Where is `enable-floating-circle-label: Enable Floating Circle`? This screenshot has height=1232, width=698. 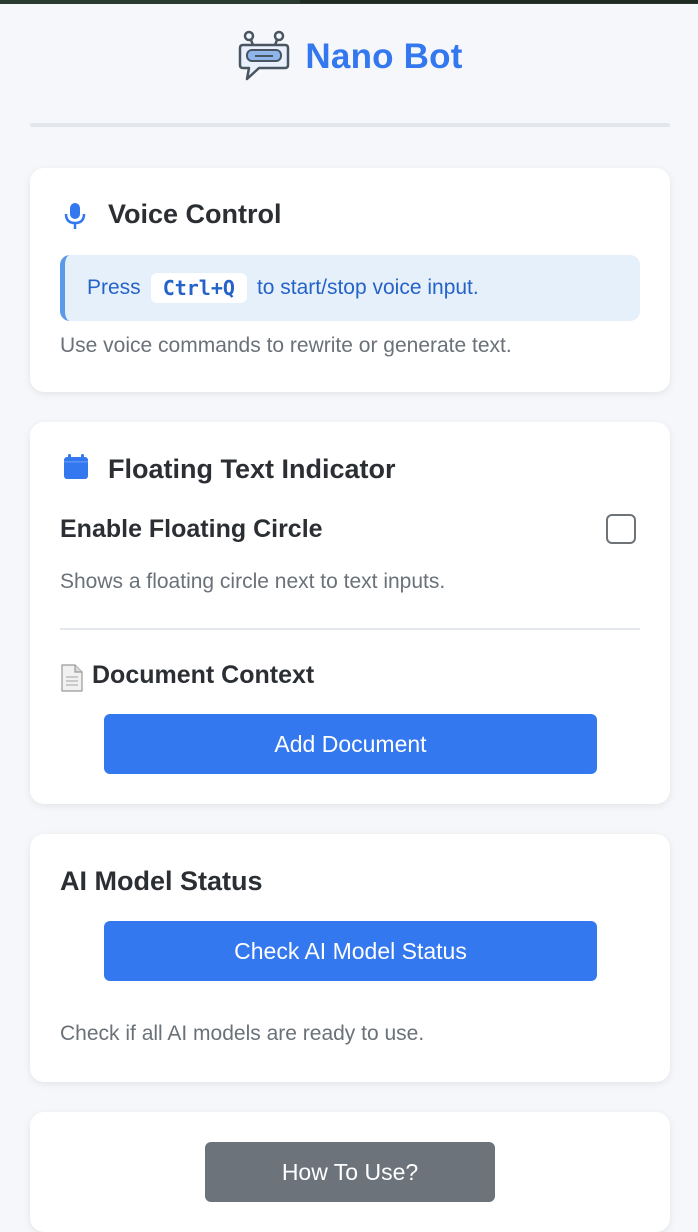
enable-floating-circle-label: Enable Floating Circle is located at coordinates (191, 529).